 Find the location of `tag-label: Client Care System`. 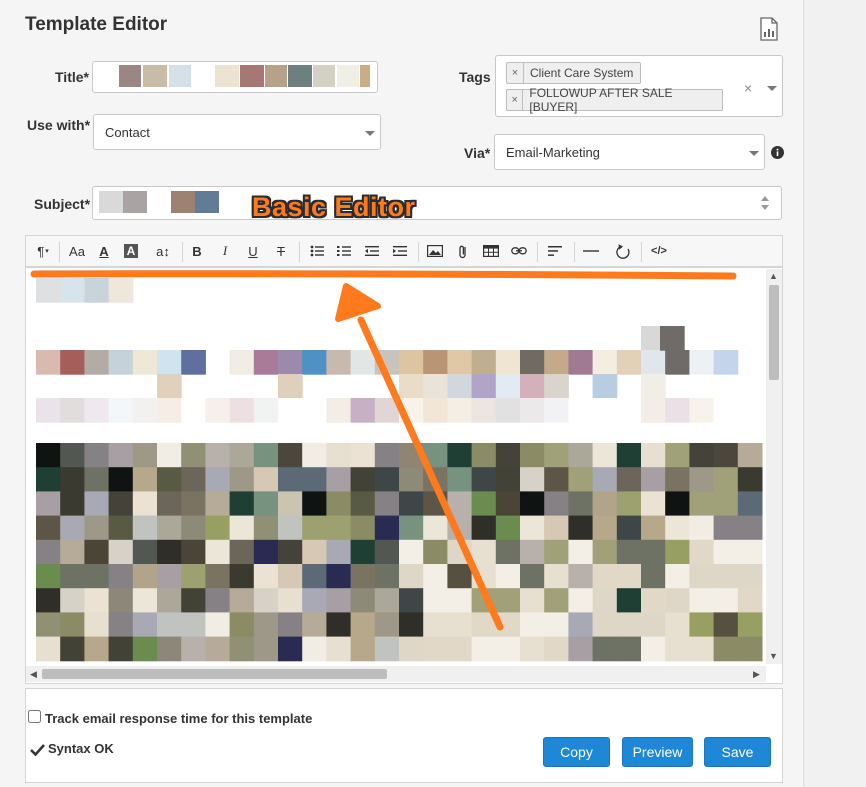

tag-label: Client Care System is located at coordinates (582, 73).